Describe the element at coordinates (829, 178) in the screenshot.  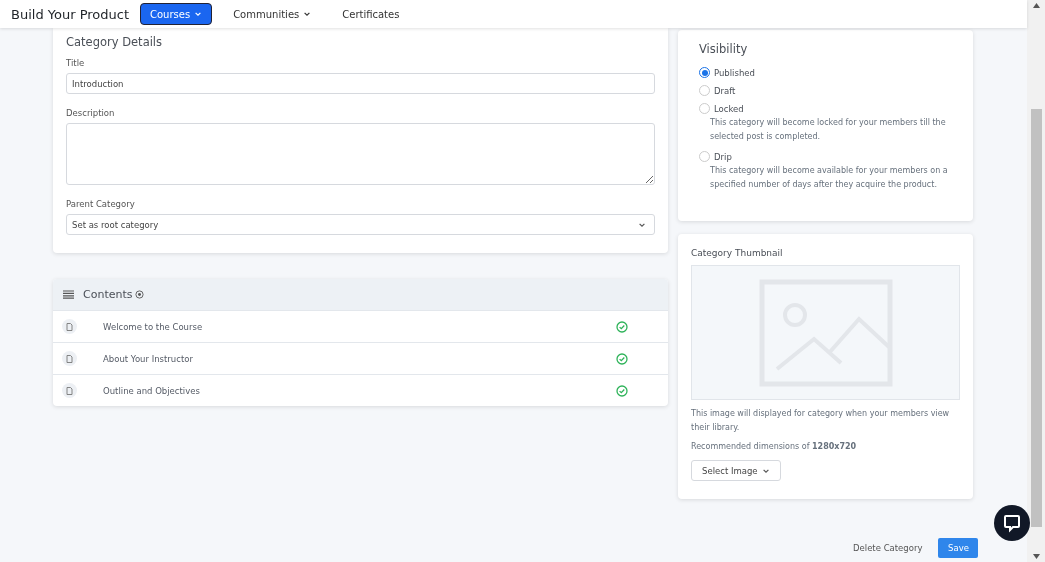
I see `option-description: This category will become available for your members on a specified number of days after they acquire the product.` at that location.